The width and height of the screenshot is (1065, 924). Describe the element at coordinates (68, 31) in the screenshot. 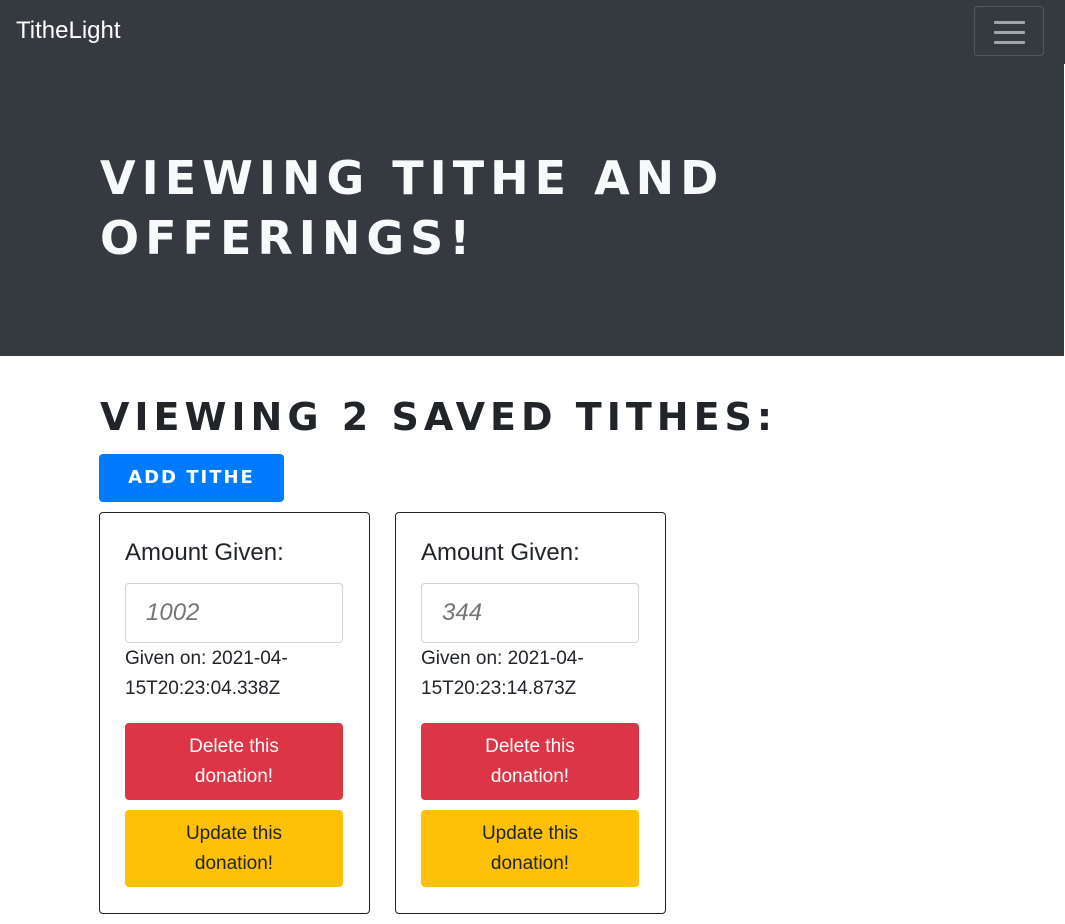

I see `brand-link: TitheLight` at that location.